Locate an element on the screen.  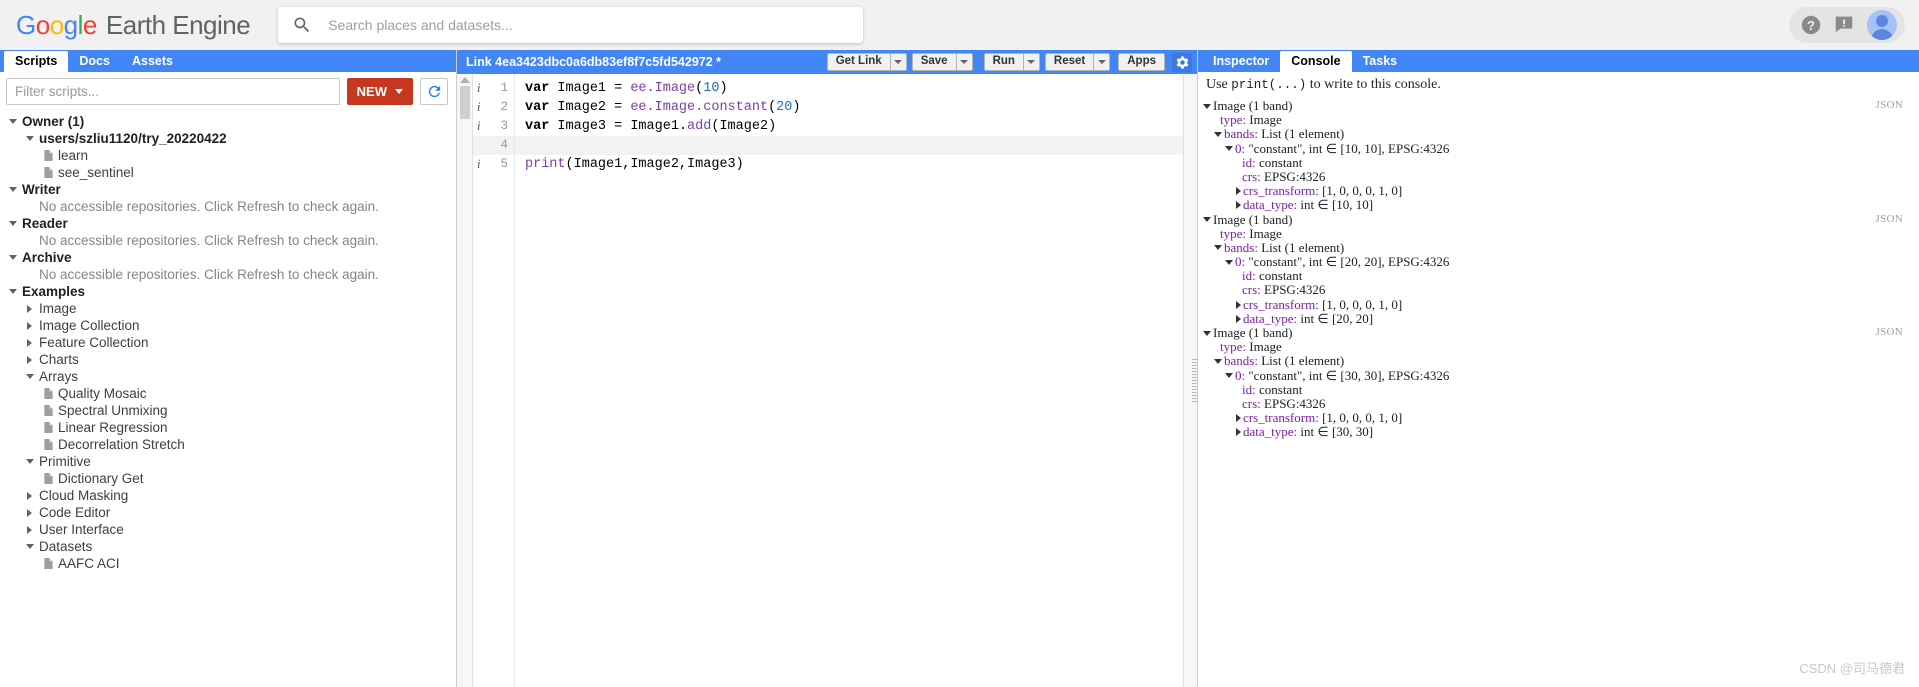
tree-item: User Interface is located at coordinates (228, 529).